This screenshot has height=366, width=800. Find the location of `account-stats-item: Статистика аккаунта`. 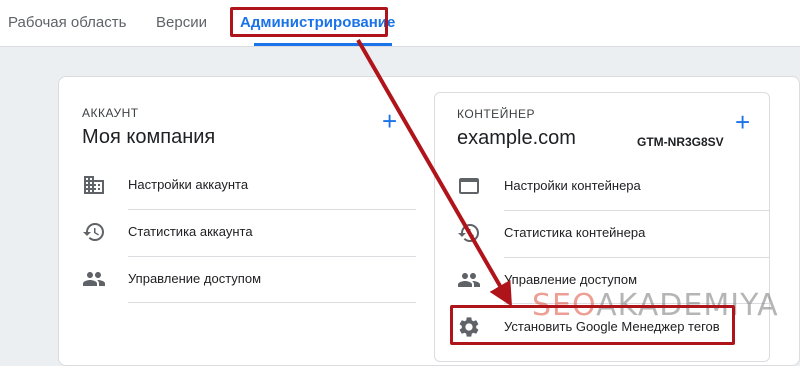

account-stats-item: Статистика аккаунта is located at coordinates (241, 232).